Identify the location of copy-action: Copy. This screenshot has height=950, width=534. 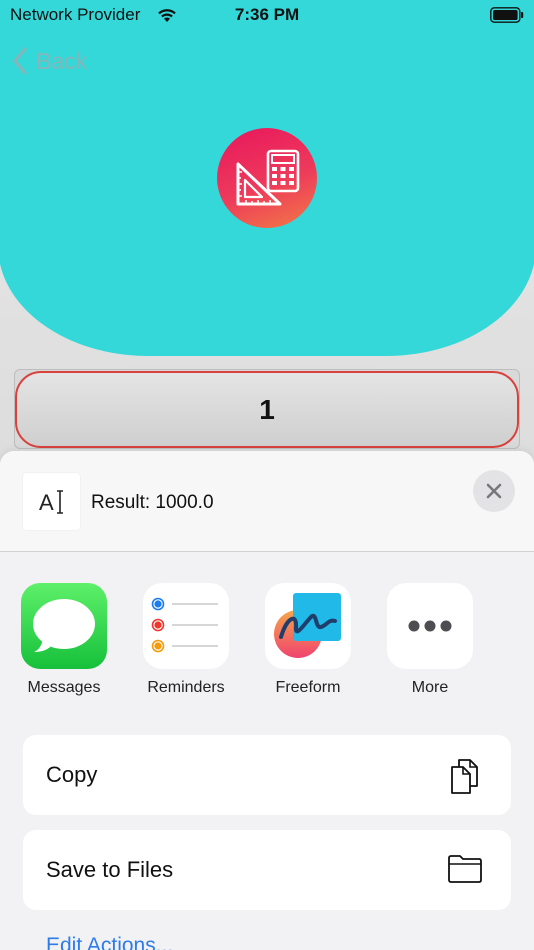
(267, 775).